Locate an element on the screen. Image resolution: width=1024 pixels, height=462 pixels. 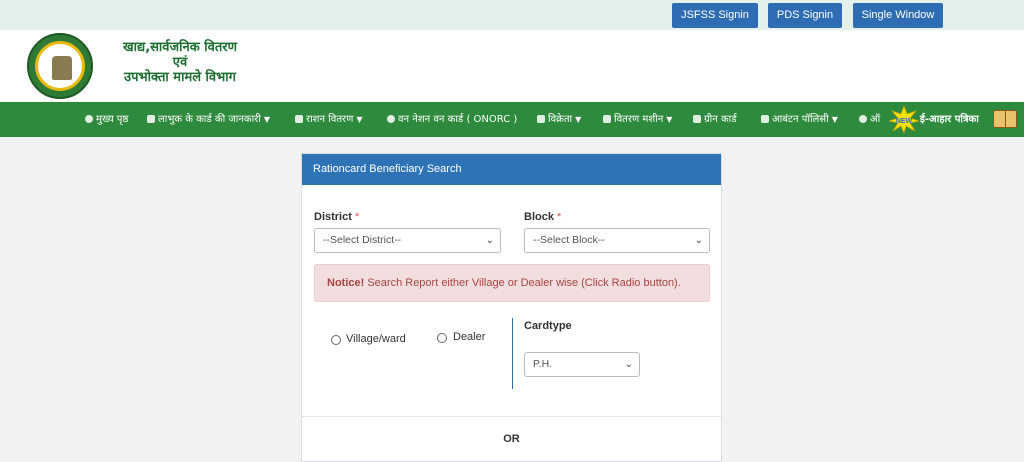
nav-item-online: ऑ is located at coordinates (869, 119).